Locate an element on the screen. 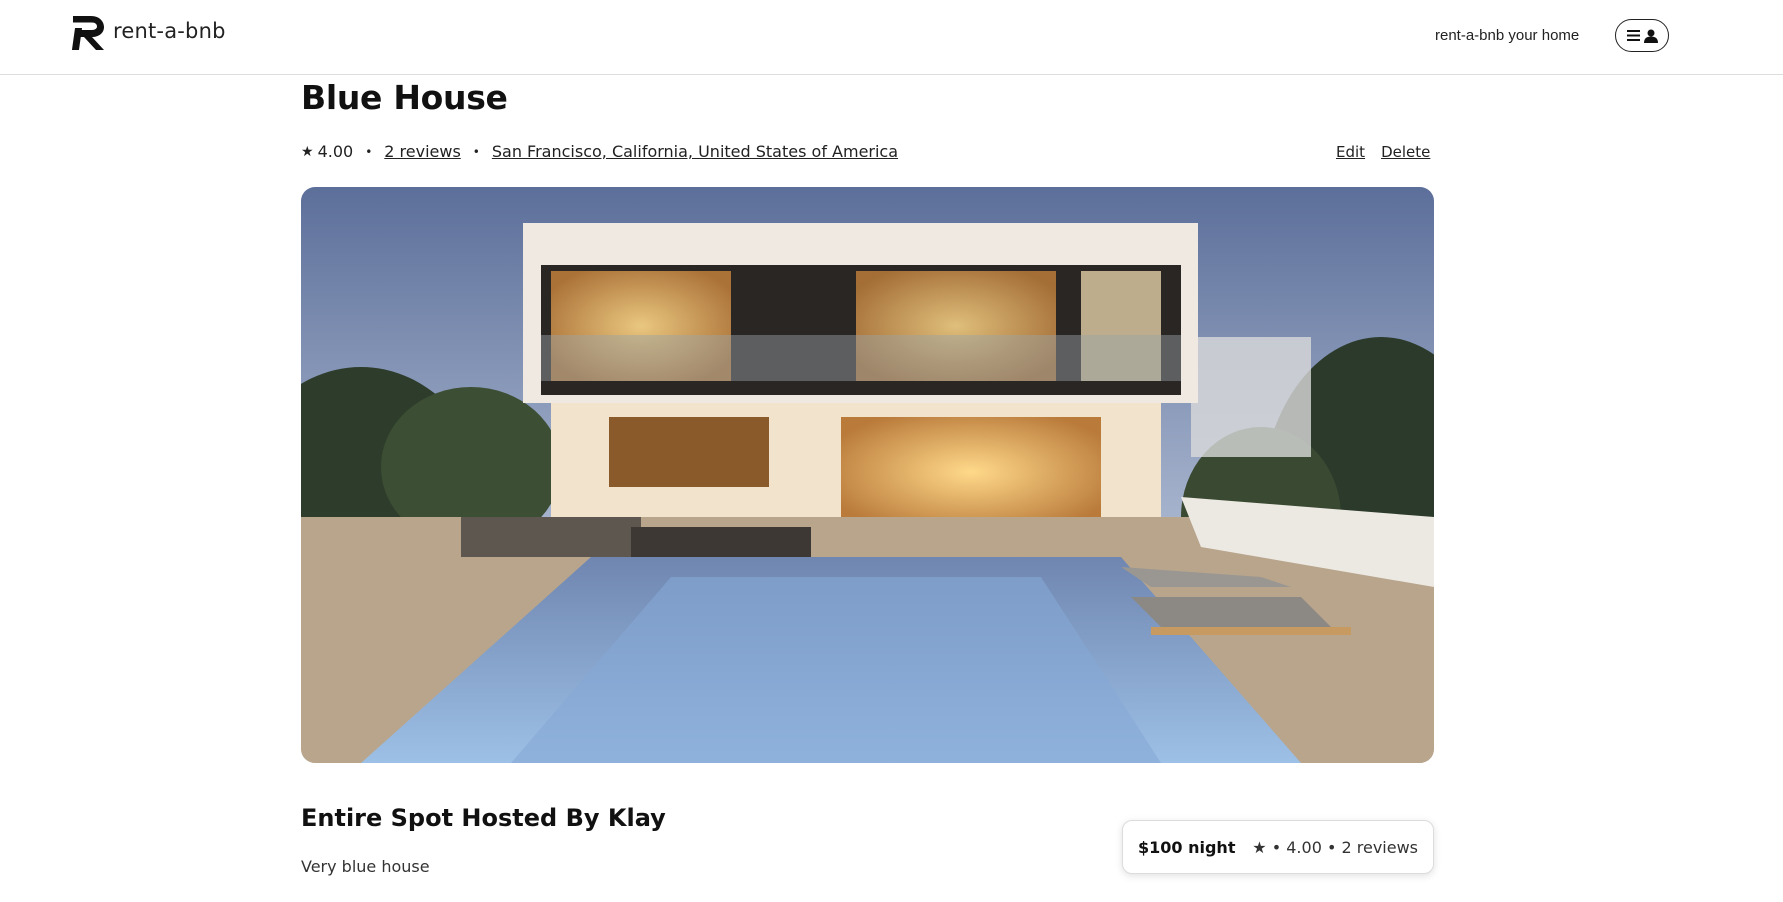  listing-actions: Edit Delete is located at coordinates (1383, 152).